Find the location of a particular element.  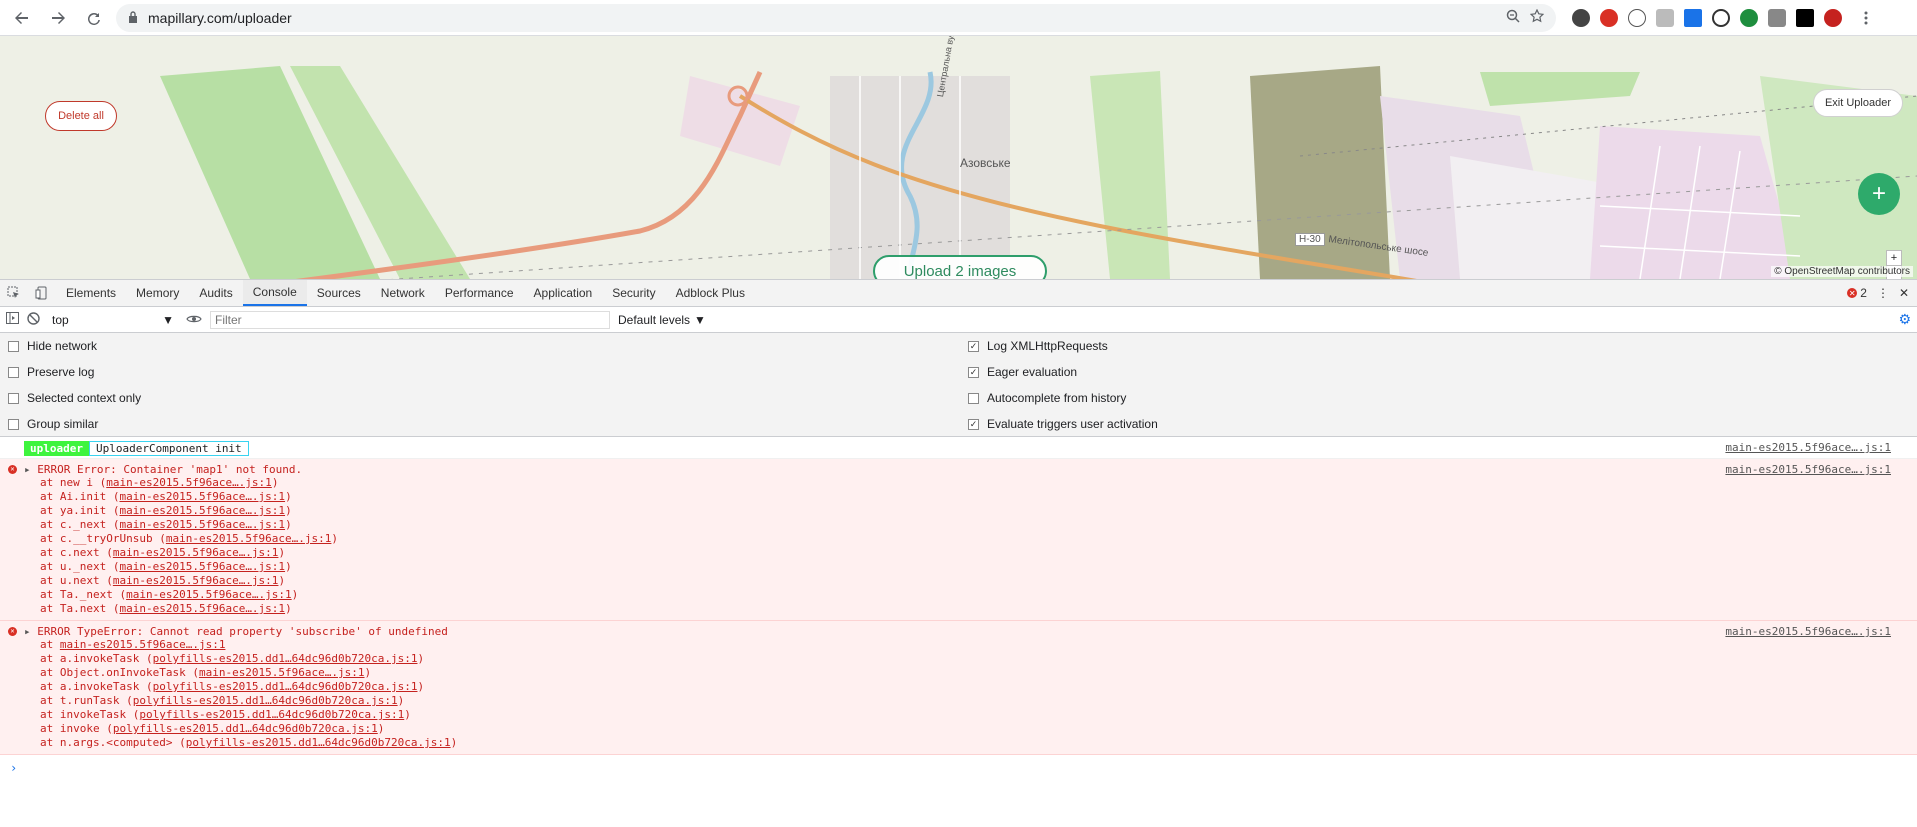

block-extension-icon is located at coordinates (1721, 17).